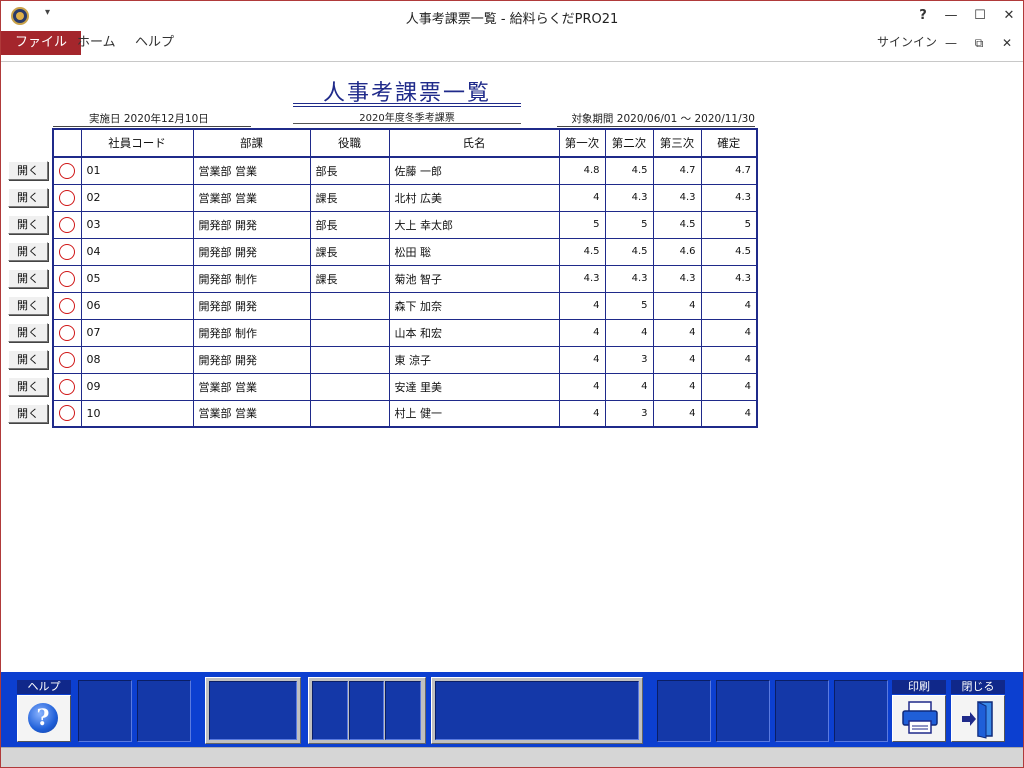 The height and width of the screenshot is (768, 1024). I want to click on header-second-review: 第二次, so click(629, 143).